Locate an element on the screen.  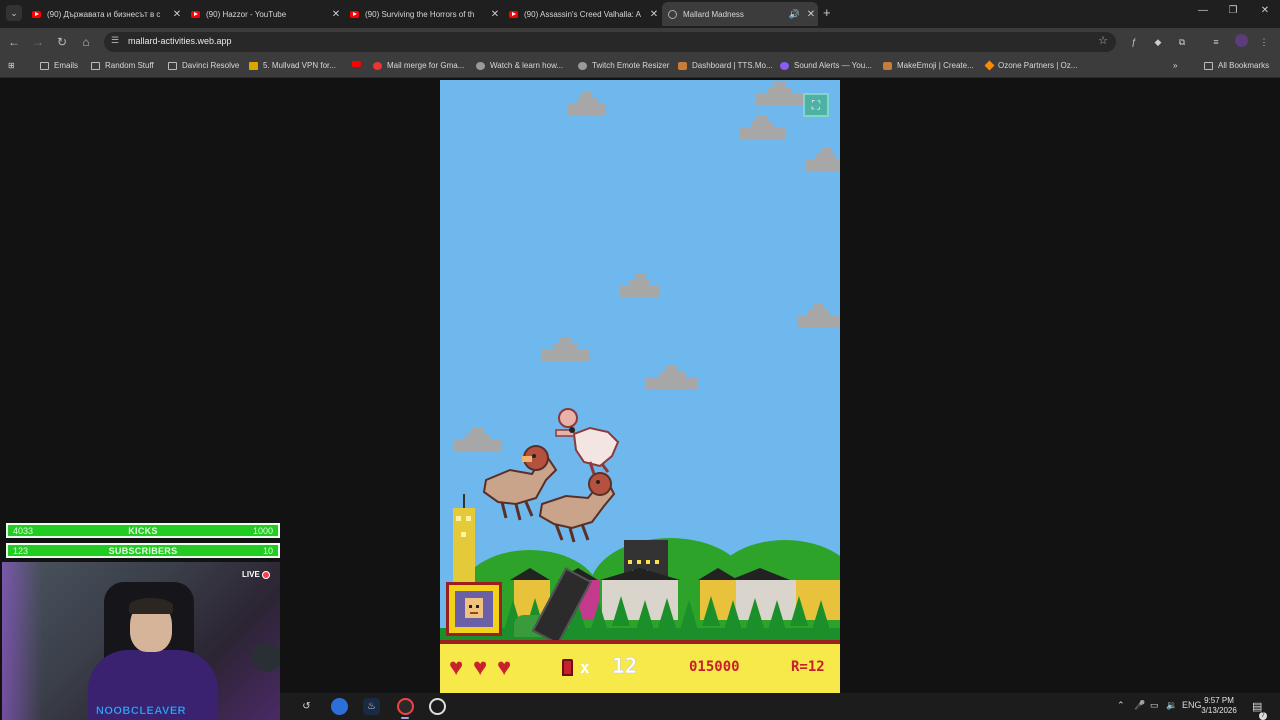
forward-icon: → is located at coordinates (38, 42).